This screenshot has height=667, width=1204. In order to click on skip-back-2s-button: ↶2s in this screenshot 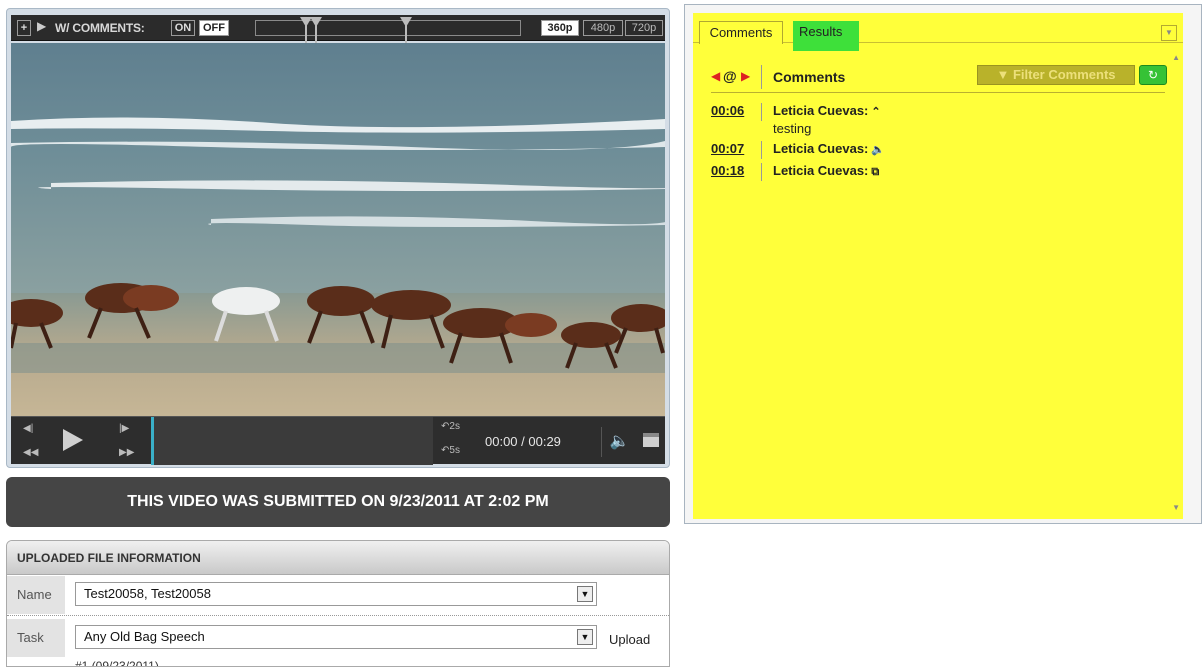, I will do `click(450, 426)`.